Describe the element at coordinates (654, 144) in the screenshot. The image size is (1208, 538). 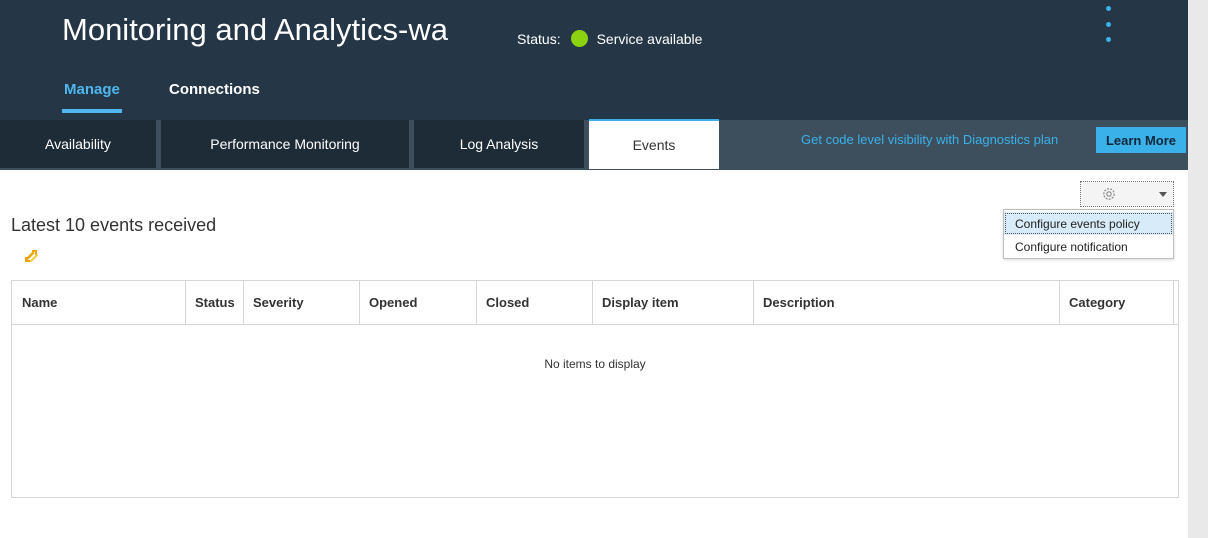
I see `subtab-events: Events` at that location.